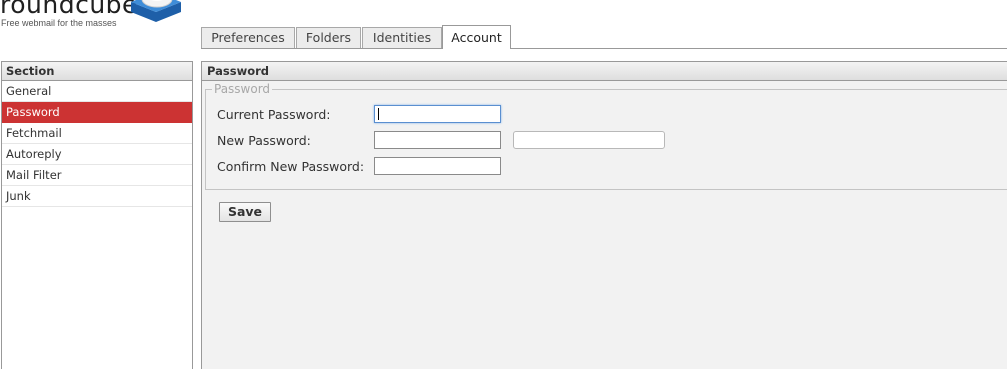 The height and width of the screenshot is (369, 1007). What do you see at coordinates (245, 212) in the screenshot?
I see `save-button: Save` at bounding box center [245, 212].